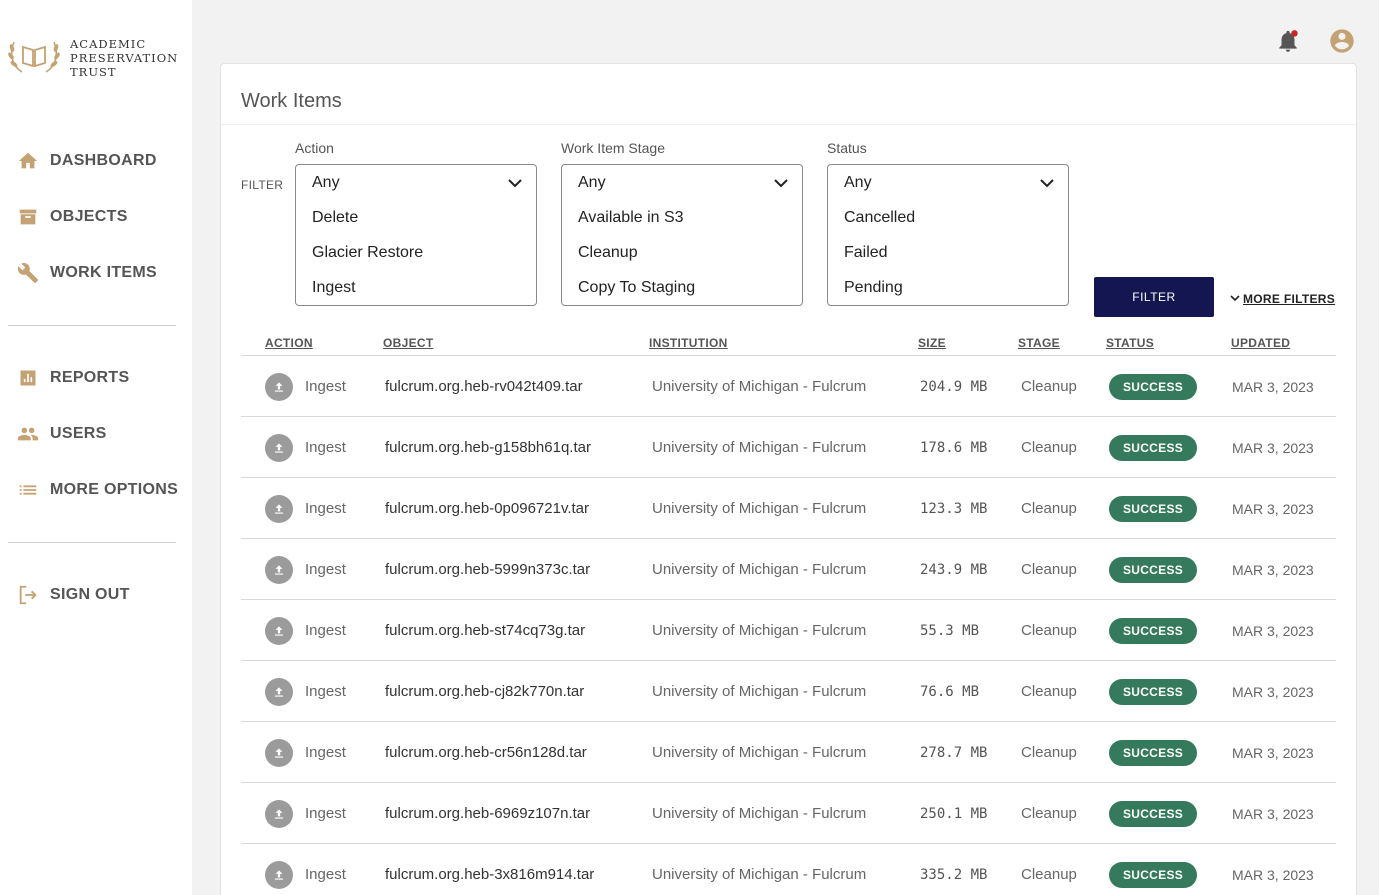 This screenshot has width=1379, height=895. Describe the element at coordinates (484, 386) in the screenshot. I see `object-link: fulcrum.org.heb-rv042t409.tar` at that location.